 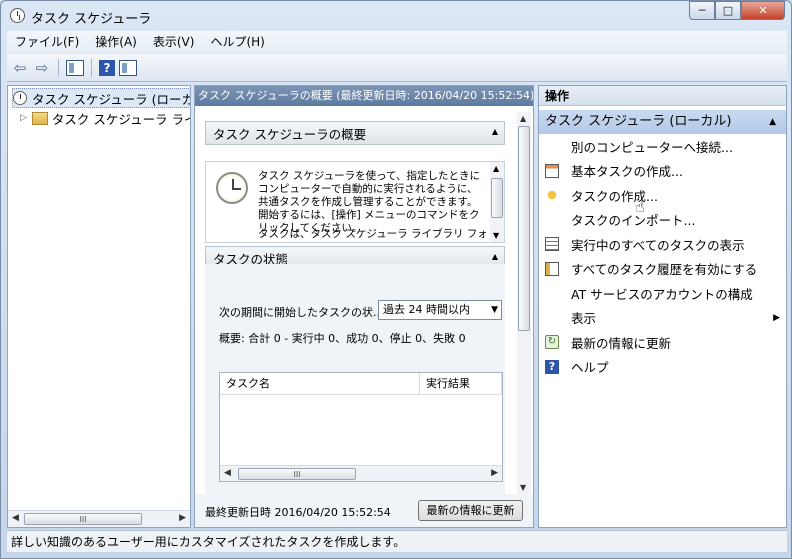 What do you see at coordinates (105, 118) in the screenshot?
I see `tree-item-library: ▷ タスク スケジューラ ライブラリ` at bounding box center [105, 118].